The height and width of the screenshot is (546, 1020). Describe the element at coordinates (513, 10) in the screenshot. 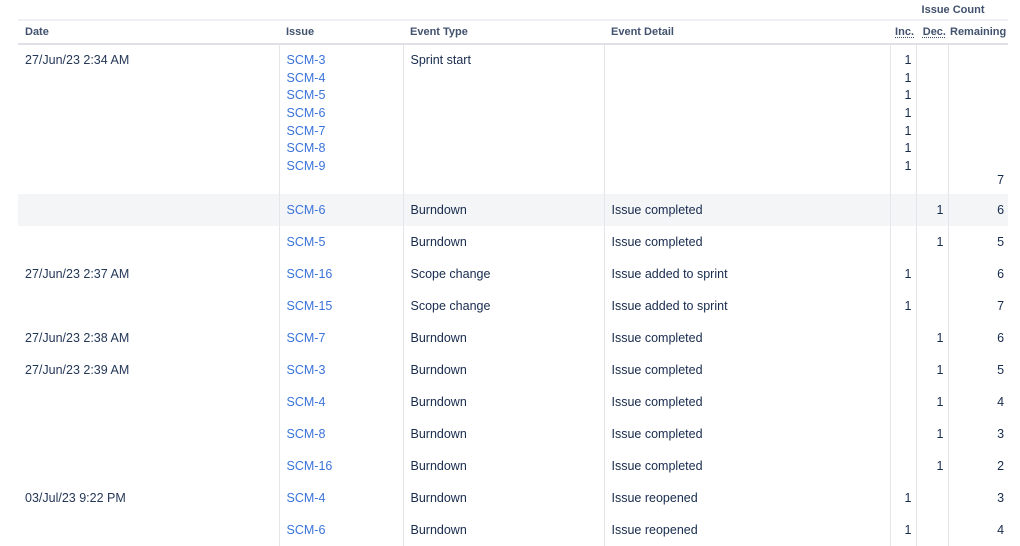

I see `group-header-row: Issue Count` at that location.